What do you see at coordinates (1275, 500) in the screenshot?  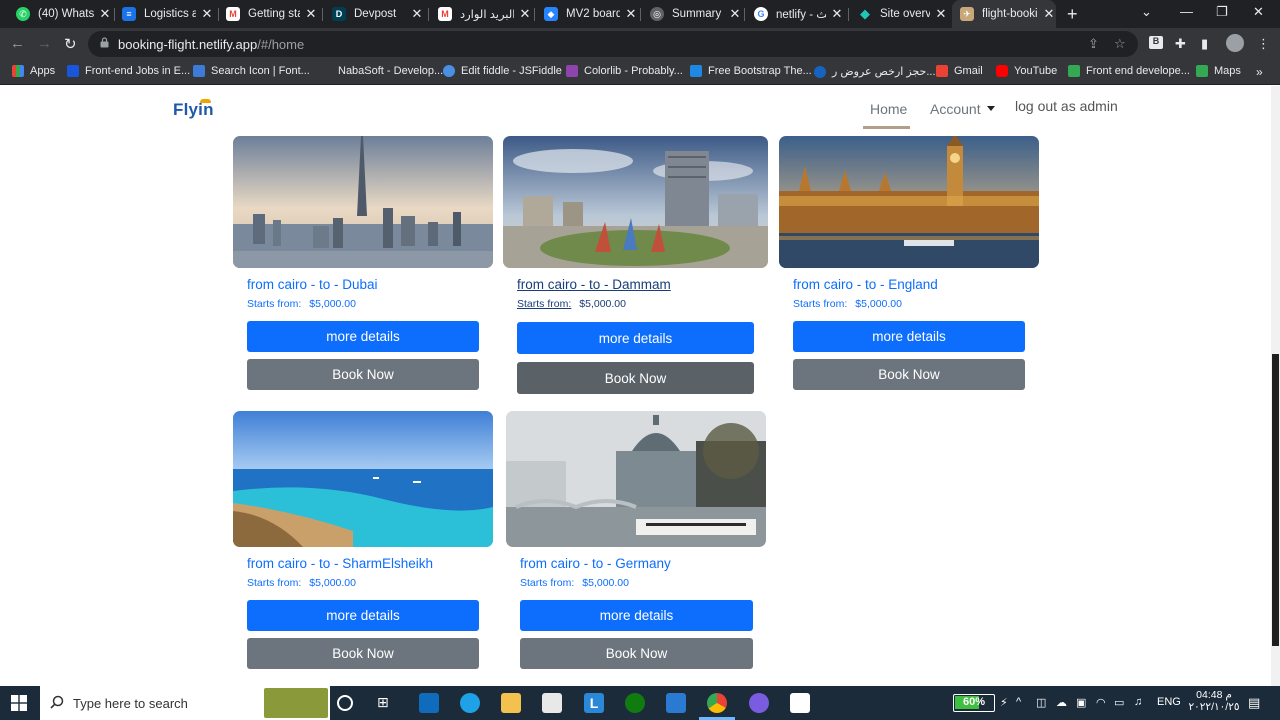 I see `scrollbar-thumb` at bounding box center [1275, 500].